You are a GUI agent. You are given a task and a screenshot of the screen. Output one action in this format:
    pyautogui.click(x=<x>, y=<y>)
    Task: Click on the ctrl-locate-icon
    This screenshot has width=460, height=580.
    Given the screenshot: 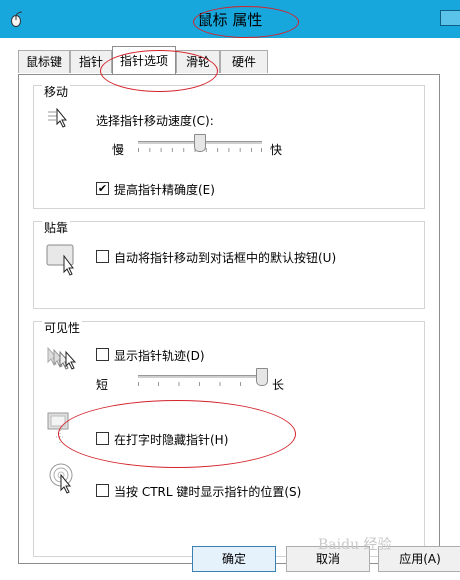 What is the action you would take?
    pyautogui.click(x=61, y=478)
    